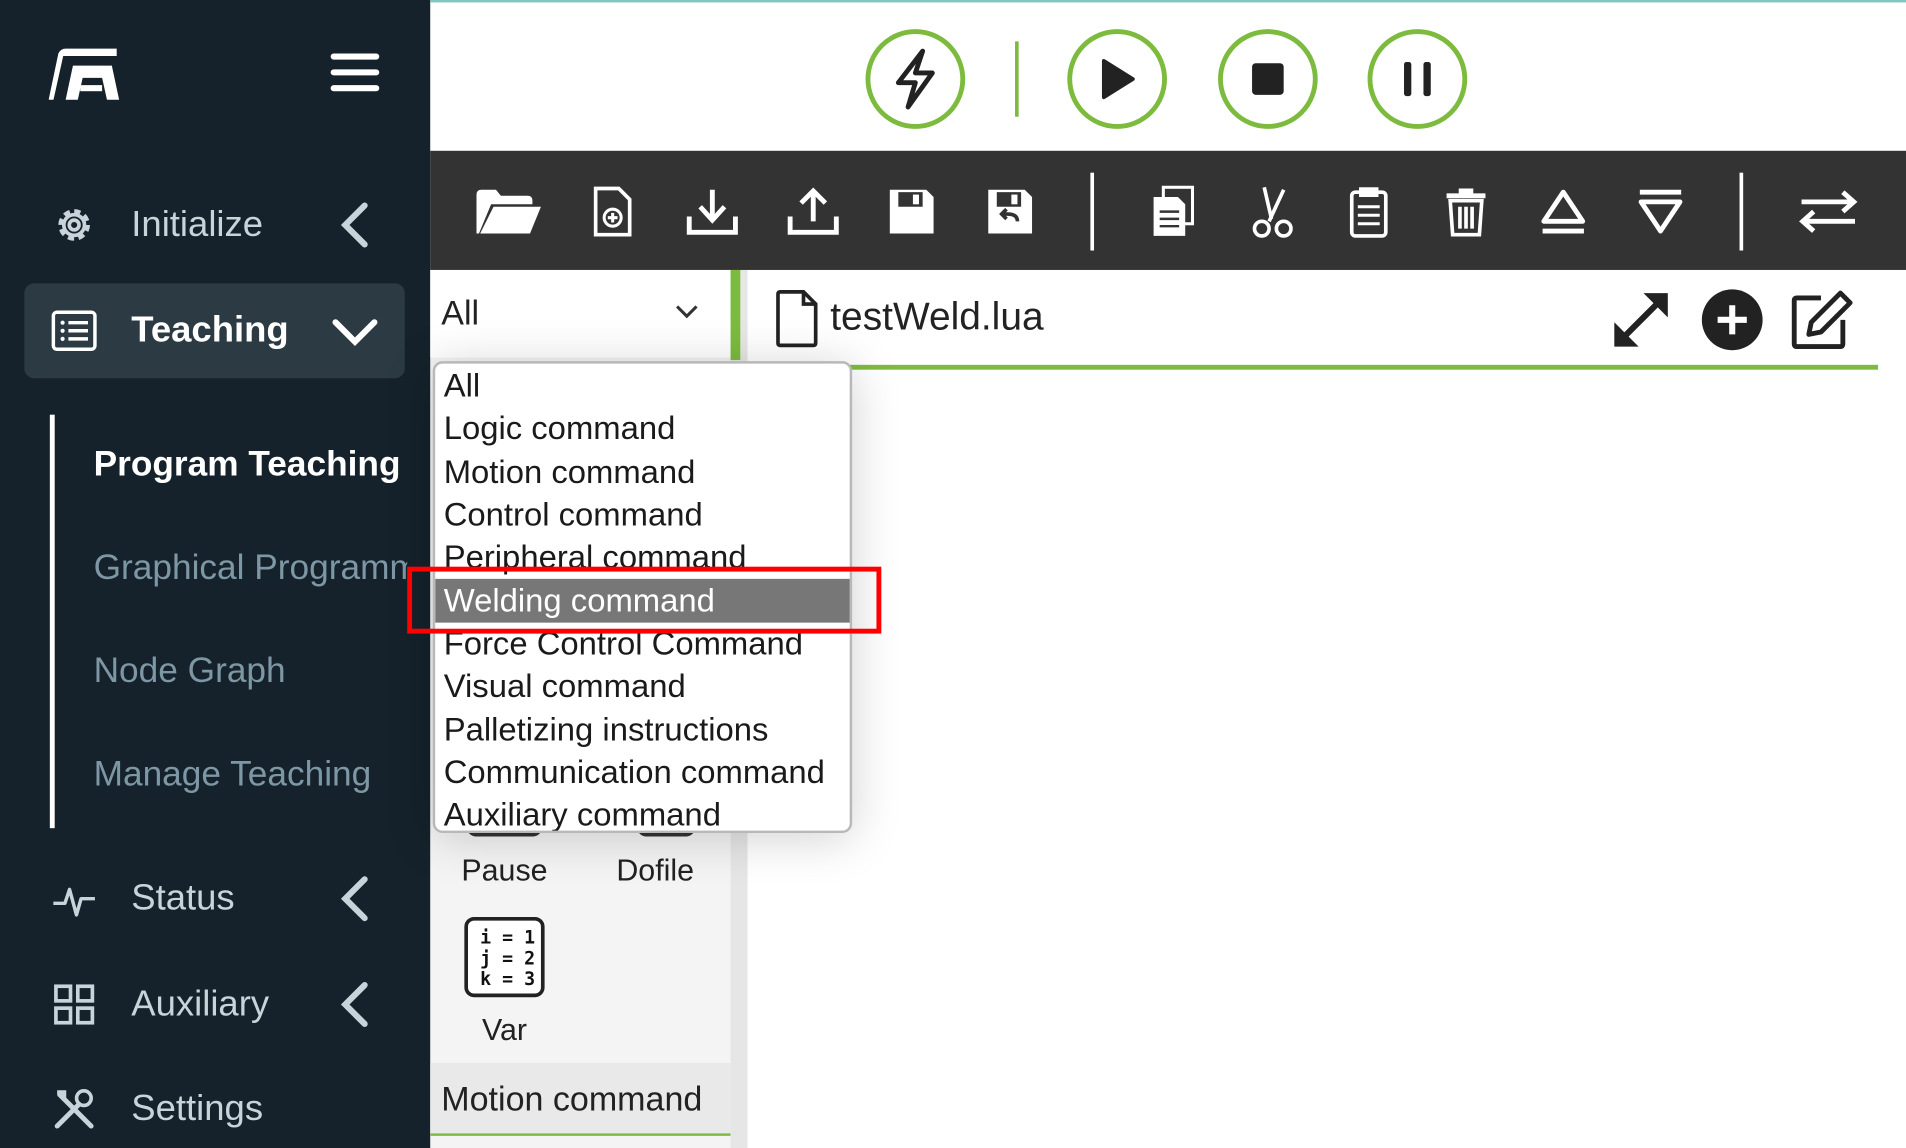  I want to click on run-icon, so click(1118, 79).